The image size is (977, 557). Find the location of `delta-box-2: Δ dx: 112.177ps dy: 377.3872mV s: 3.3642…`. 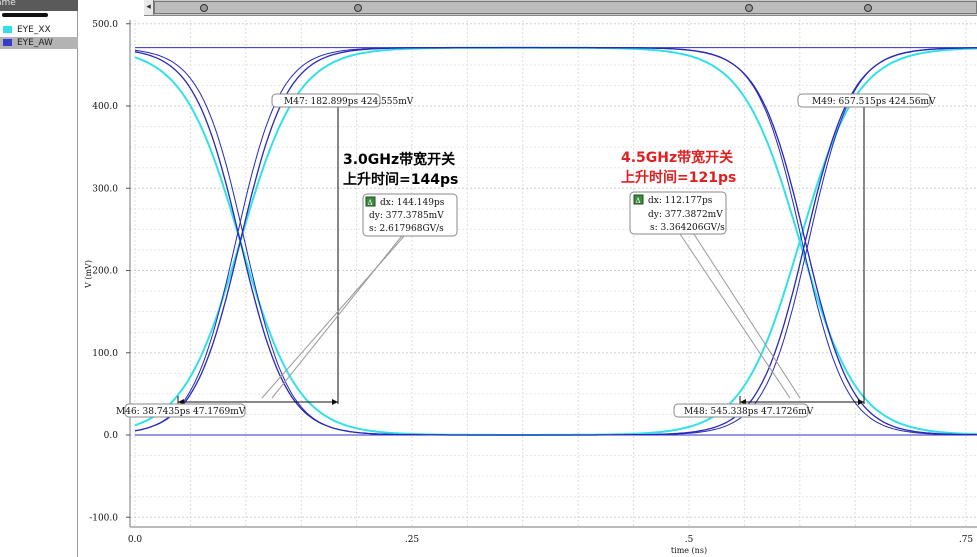

delta-box-2: Δ dx: 112.177ps dy: 377.3872mV s: 3.3642… is located at coordinates (678, 213).